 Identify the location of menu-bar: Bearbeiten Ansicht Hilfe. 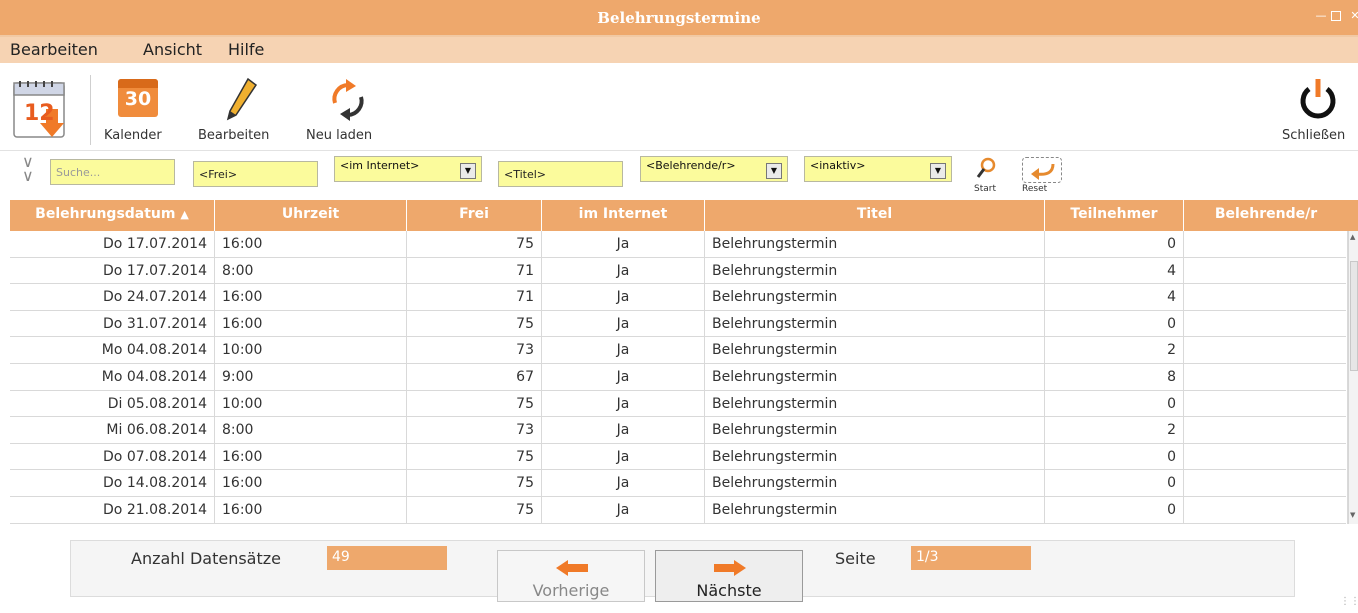
(679, 50).